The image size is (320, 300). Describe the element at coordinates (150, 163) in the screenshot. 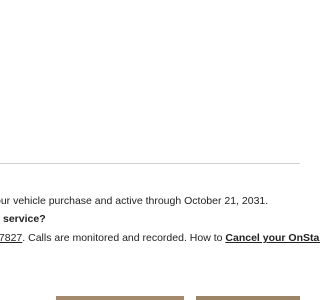

I see `section-divider` at that location.